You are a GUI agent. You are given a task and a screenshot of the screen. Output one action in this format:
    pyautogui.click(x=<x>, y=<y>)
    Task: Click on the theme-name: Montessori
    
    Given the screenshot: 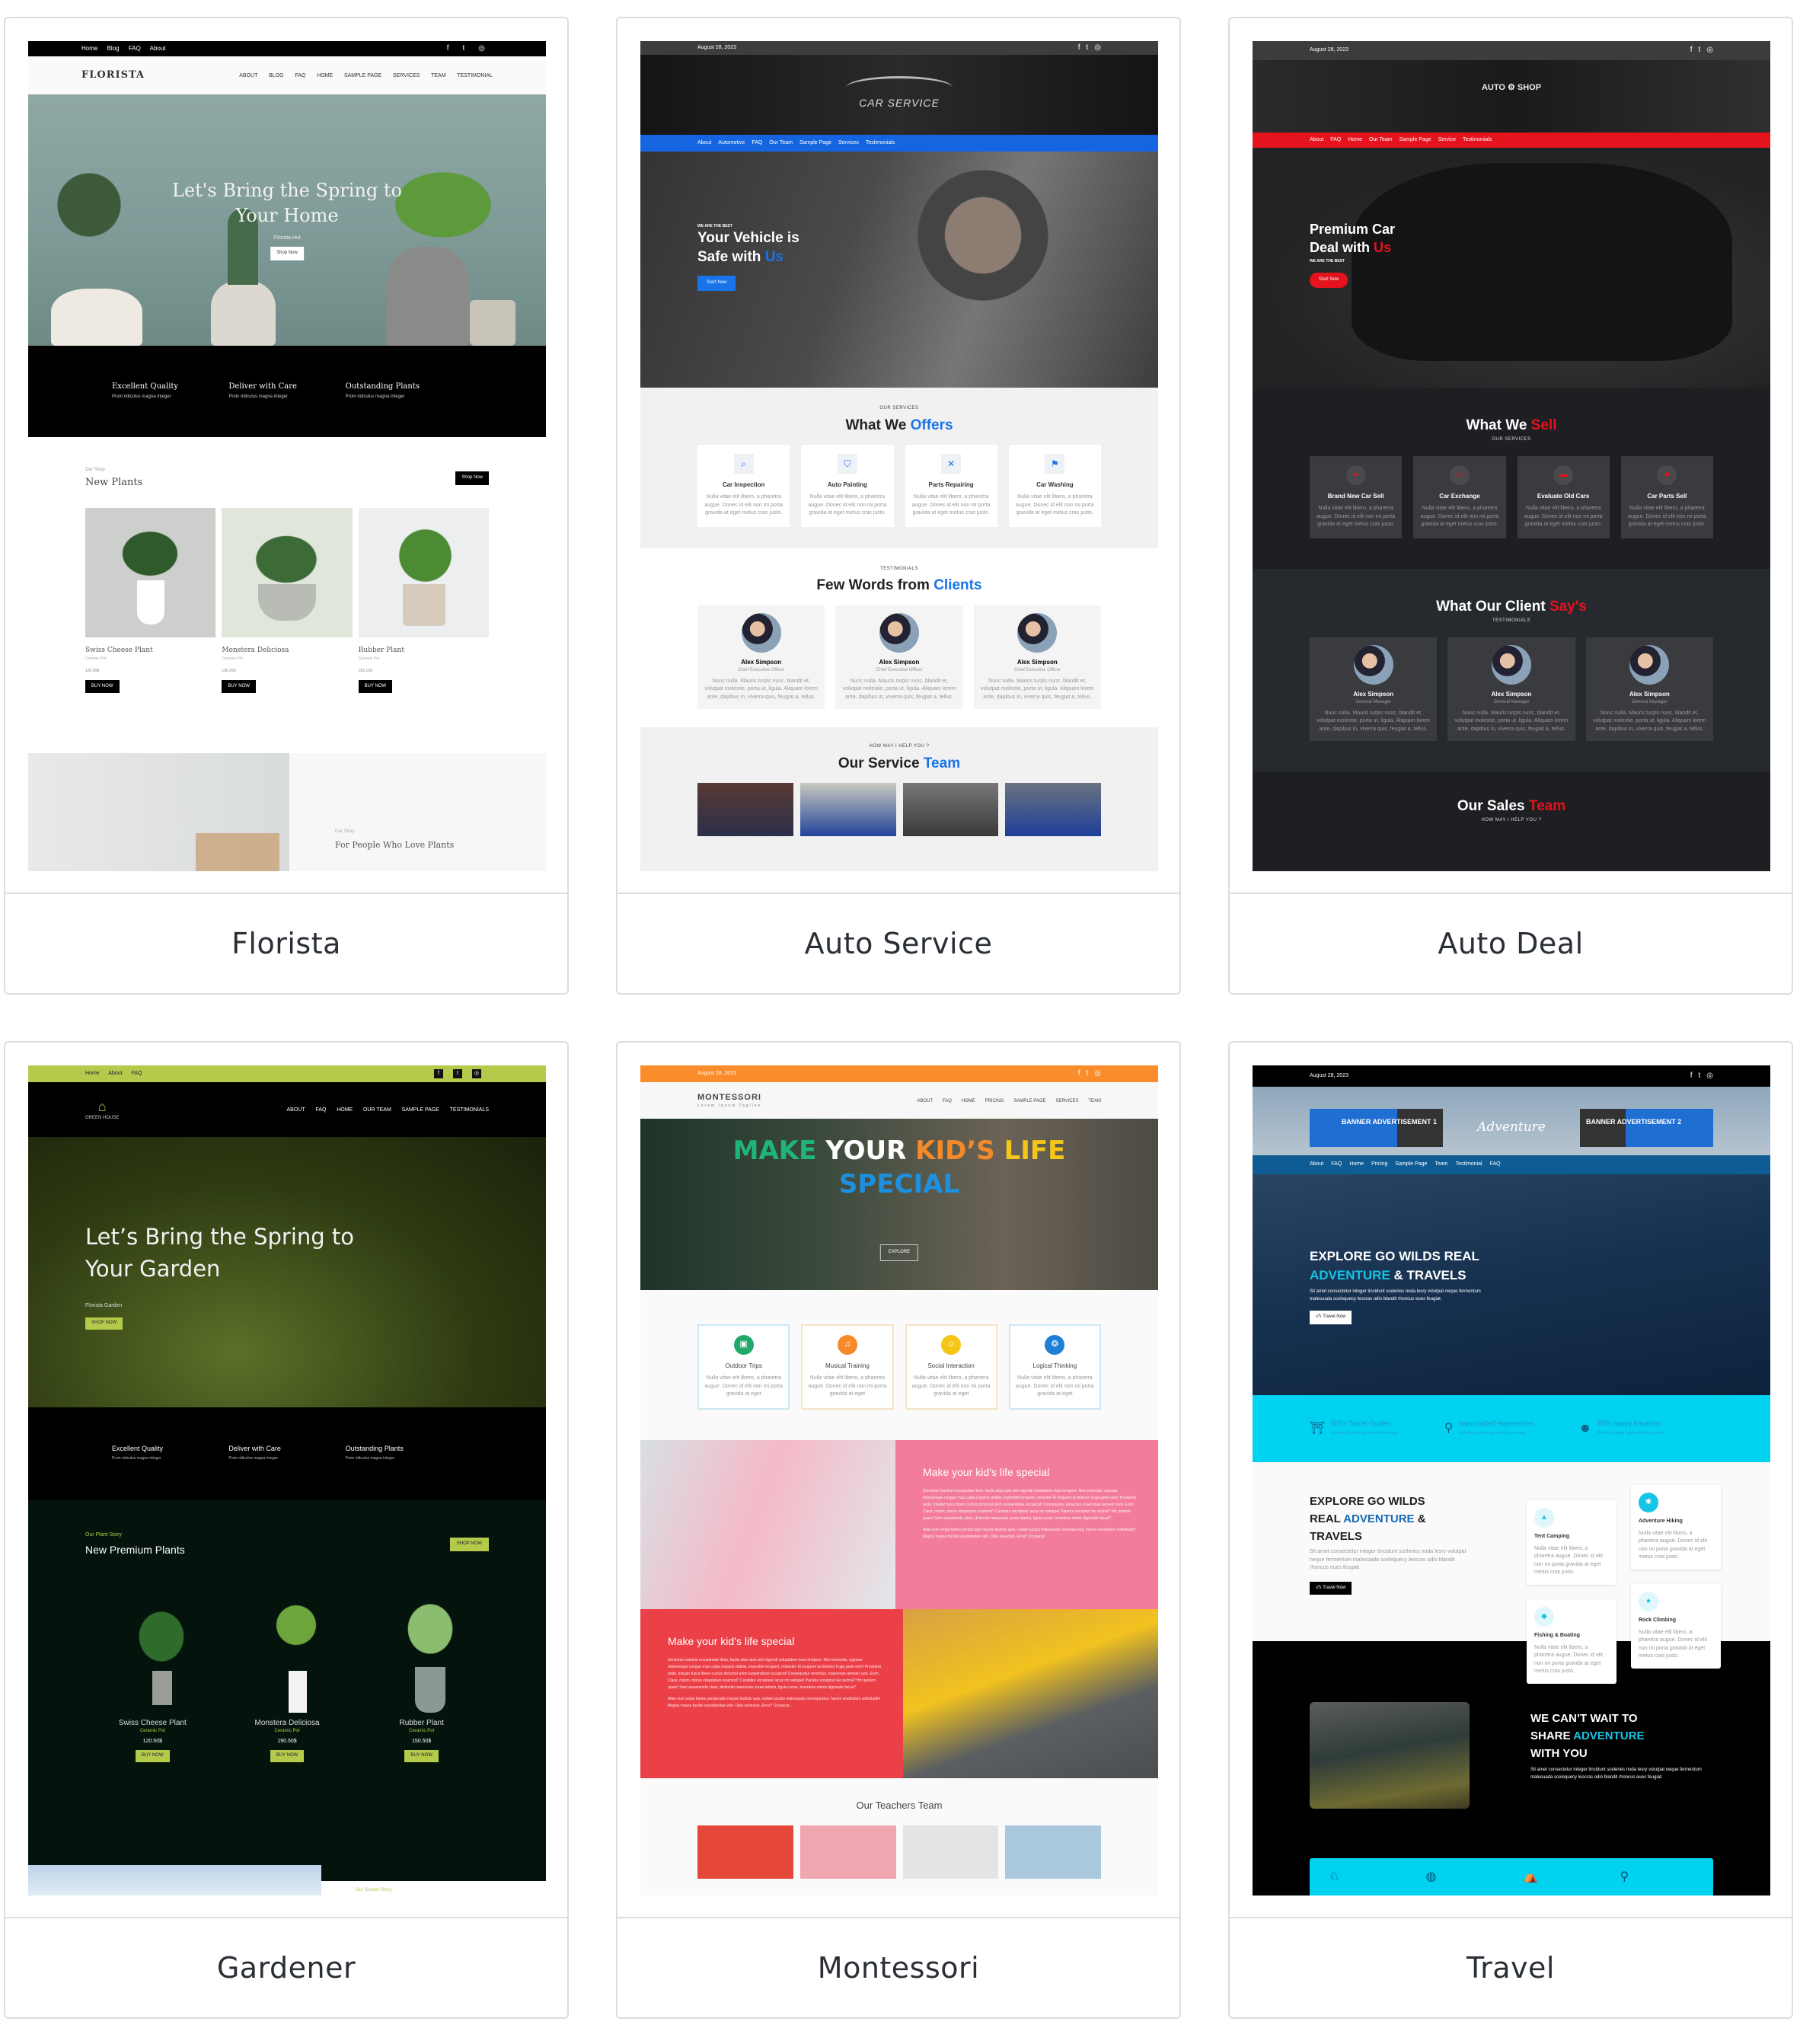 What is the action you would take?
    pyautogui.click(x=898, y=1968)
    